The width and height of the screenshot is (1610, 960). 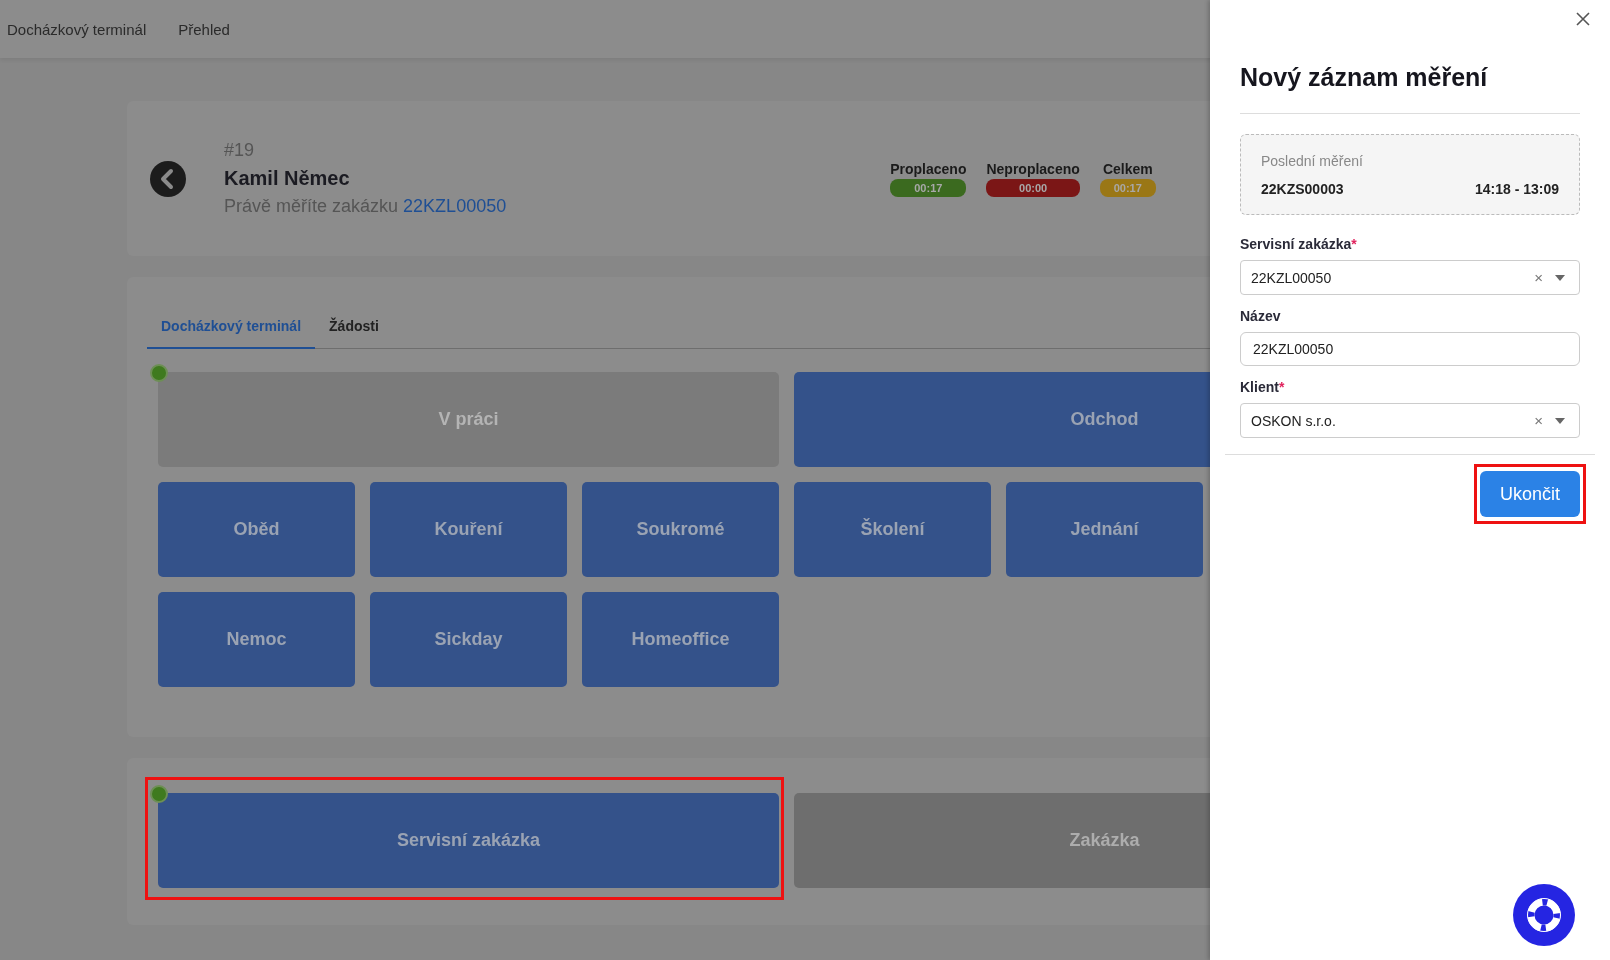 I want to click on attendance-button: Školení, so click(x=892, y=529).